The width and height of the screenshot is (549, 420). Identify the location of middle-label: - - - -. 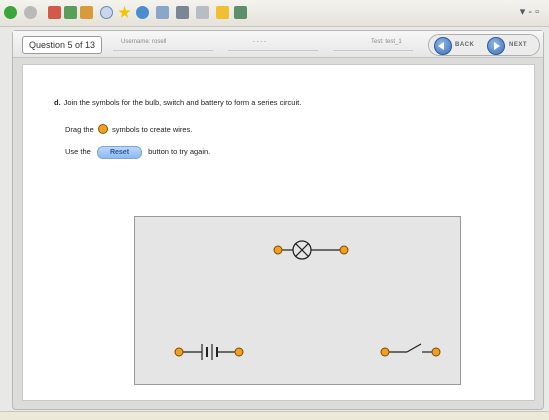
(259, 42).